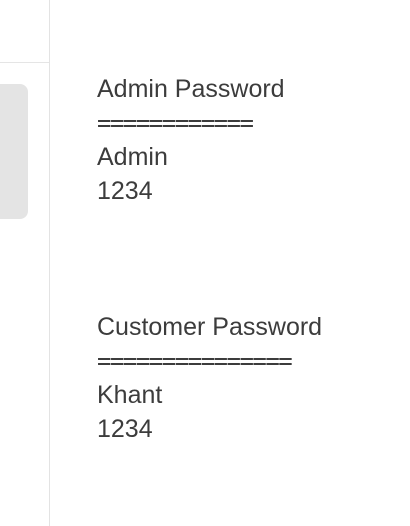 The image size is (410, 526). I want to click on sidebar-divider, so click(24, 62).